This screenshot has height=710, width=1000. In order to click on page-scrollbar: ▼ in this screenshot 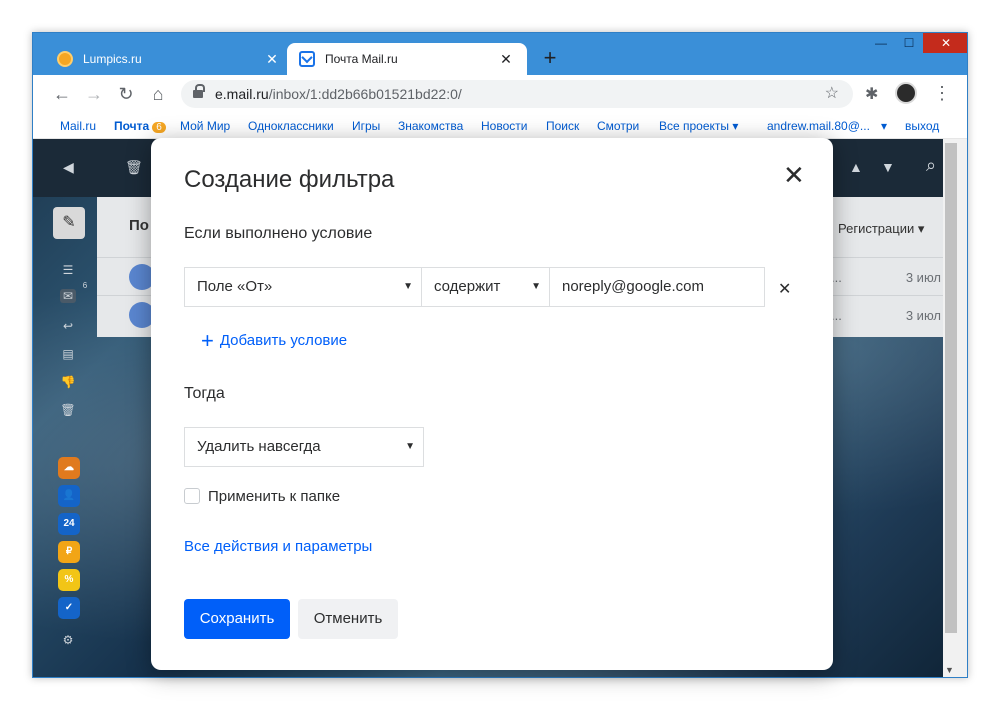, I will do `click(955, 408)`.